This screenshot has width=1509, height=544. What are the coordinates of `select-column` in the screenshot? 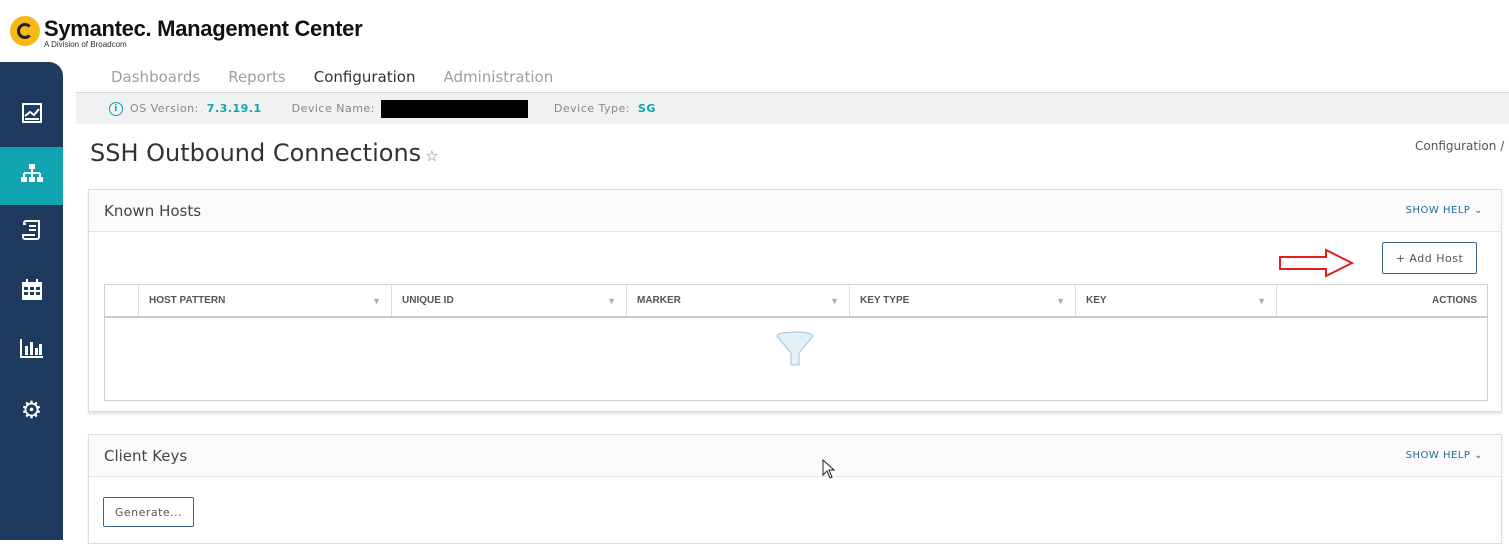 It's located at (121, 300).